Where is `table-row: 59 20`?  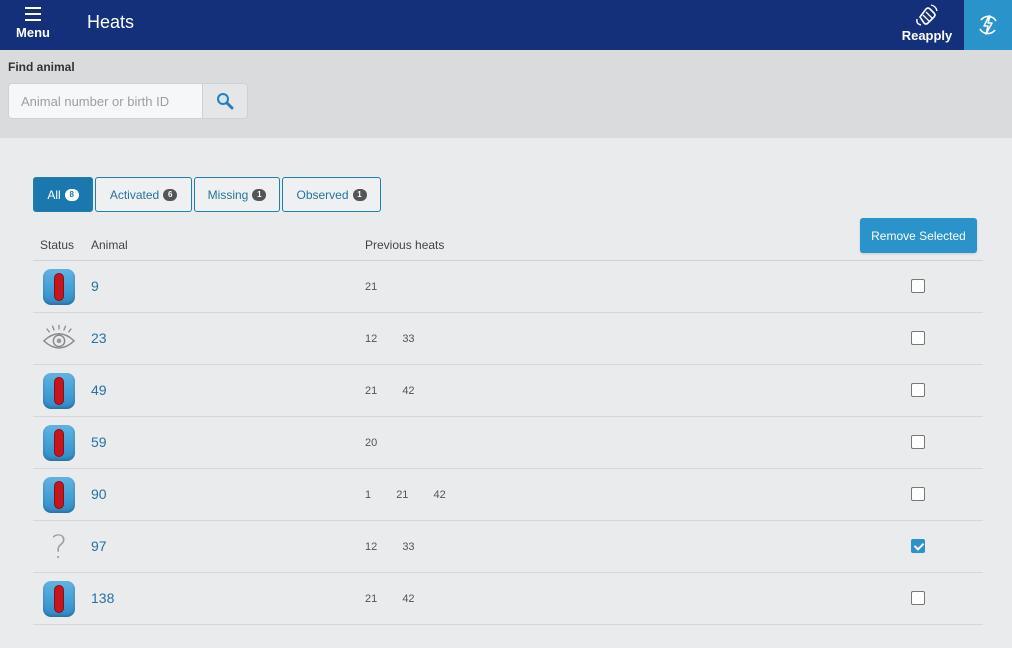 table-row: 59 20 is located at coordinates (508, 443).